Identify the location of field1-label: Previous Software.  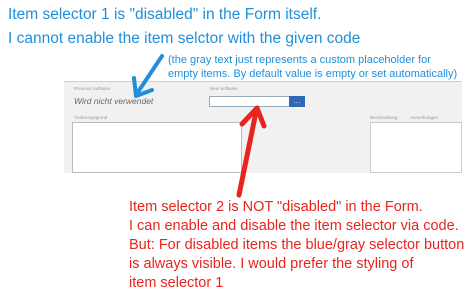
(92, 88).